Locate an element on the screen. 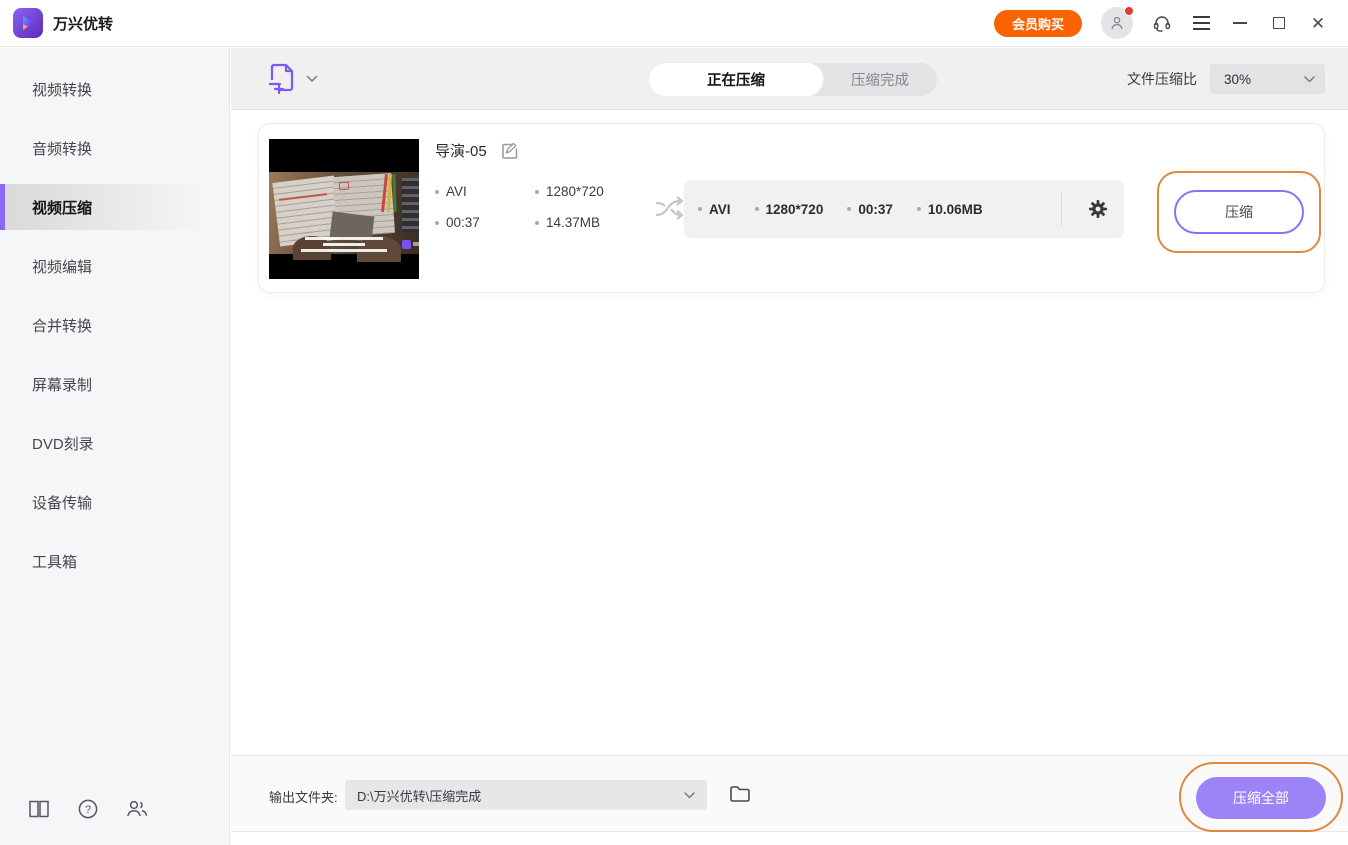 The width and height of the screenshot is (1348, 845). output-settings-button is located at coordinates (1098, 209).